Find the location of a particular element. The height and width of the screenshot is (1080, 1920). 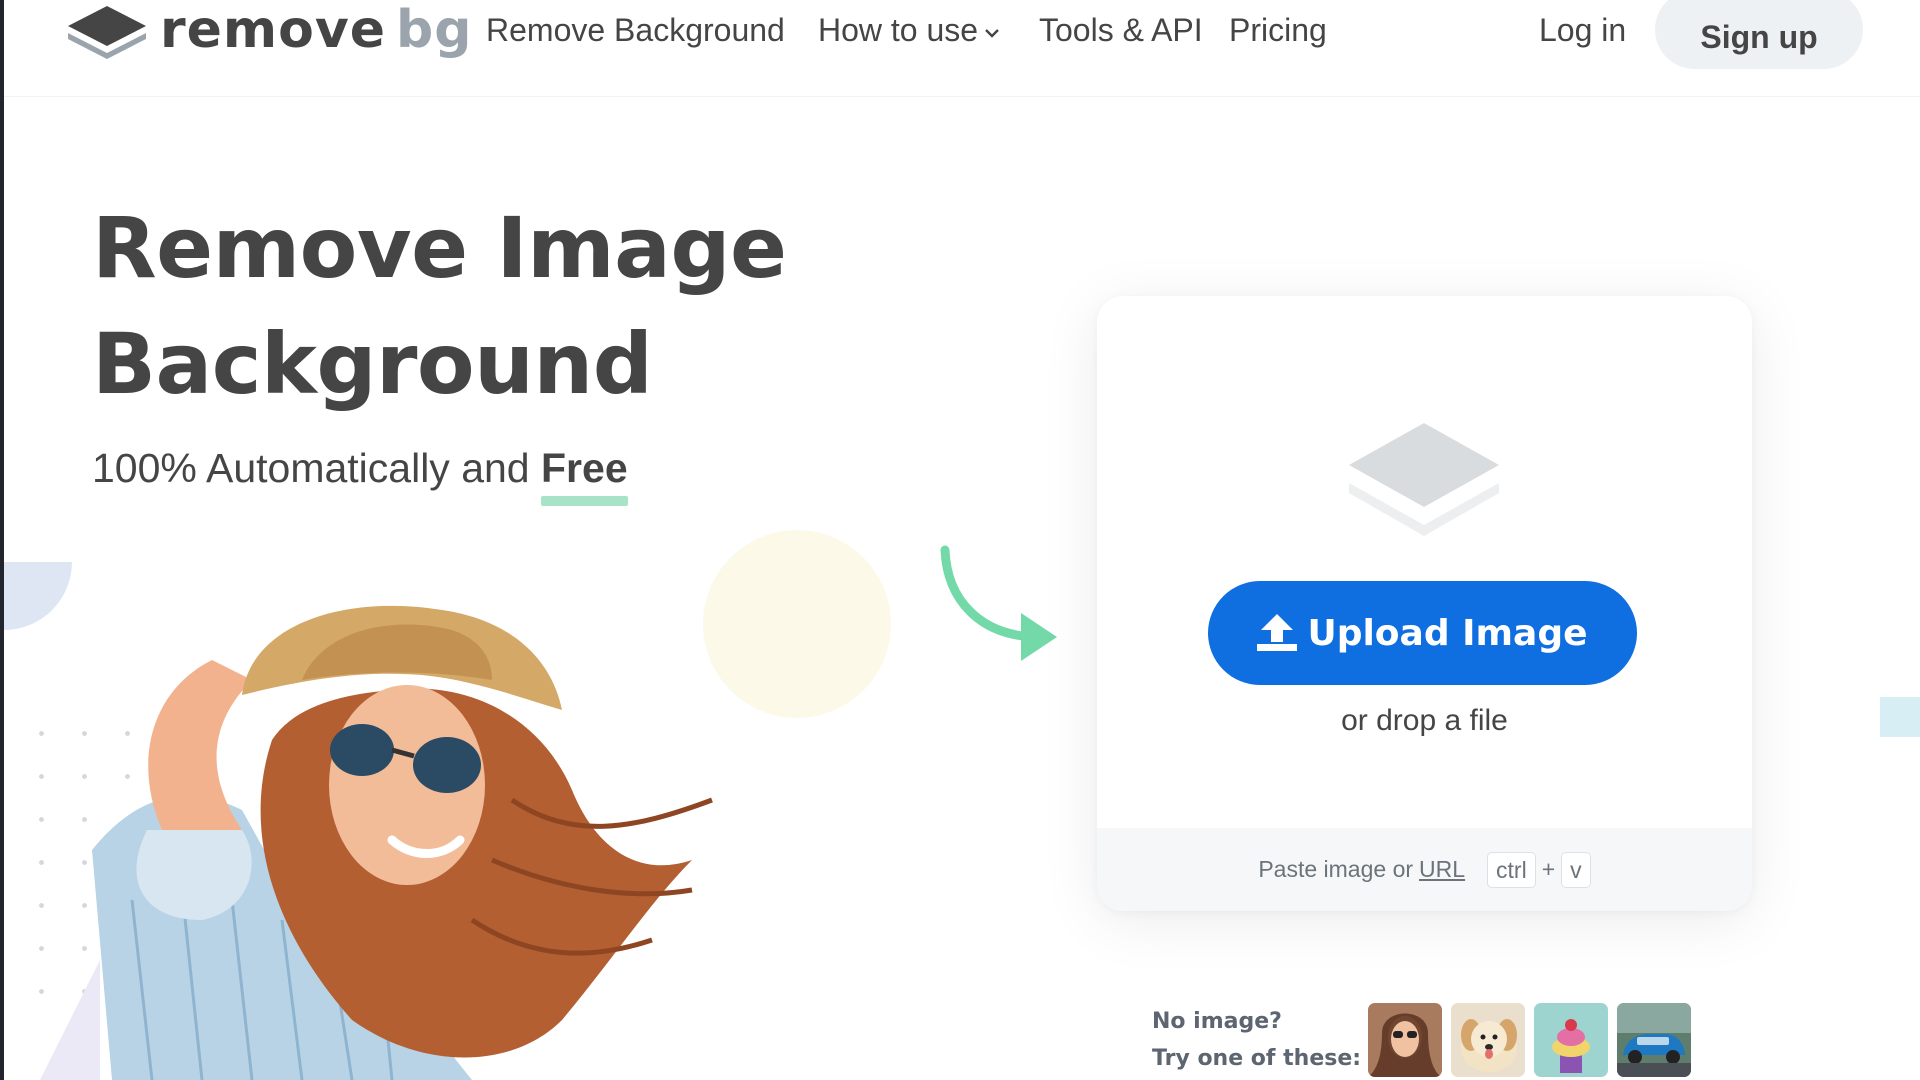

nav-how-to-use-label: How to use is located at coordinates (898, 30).